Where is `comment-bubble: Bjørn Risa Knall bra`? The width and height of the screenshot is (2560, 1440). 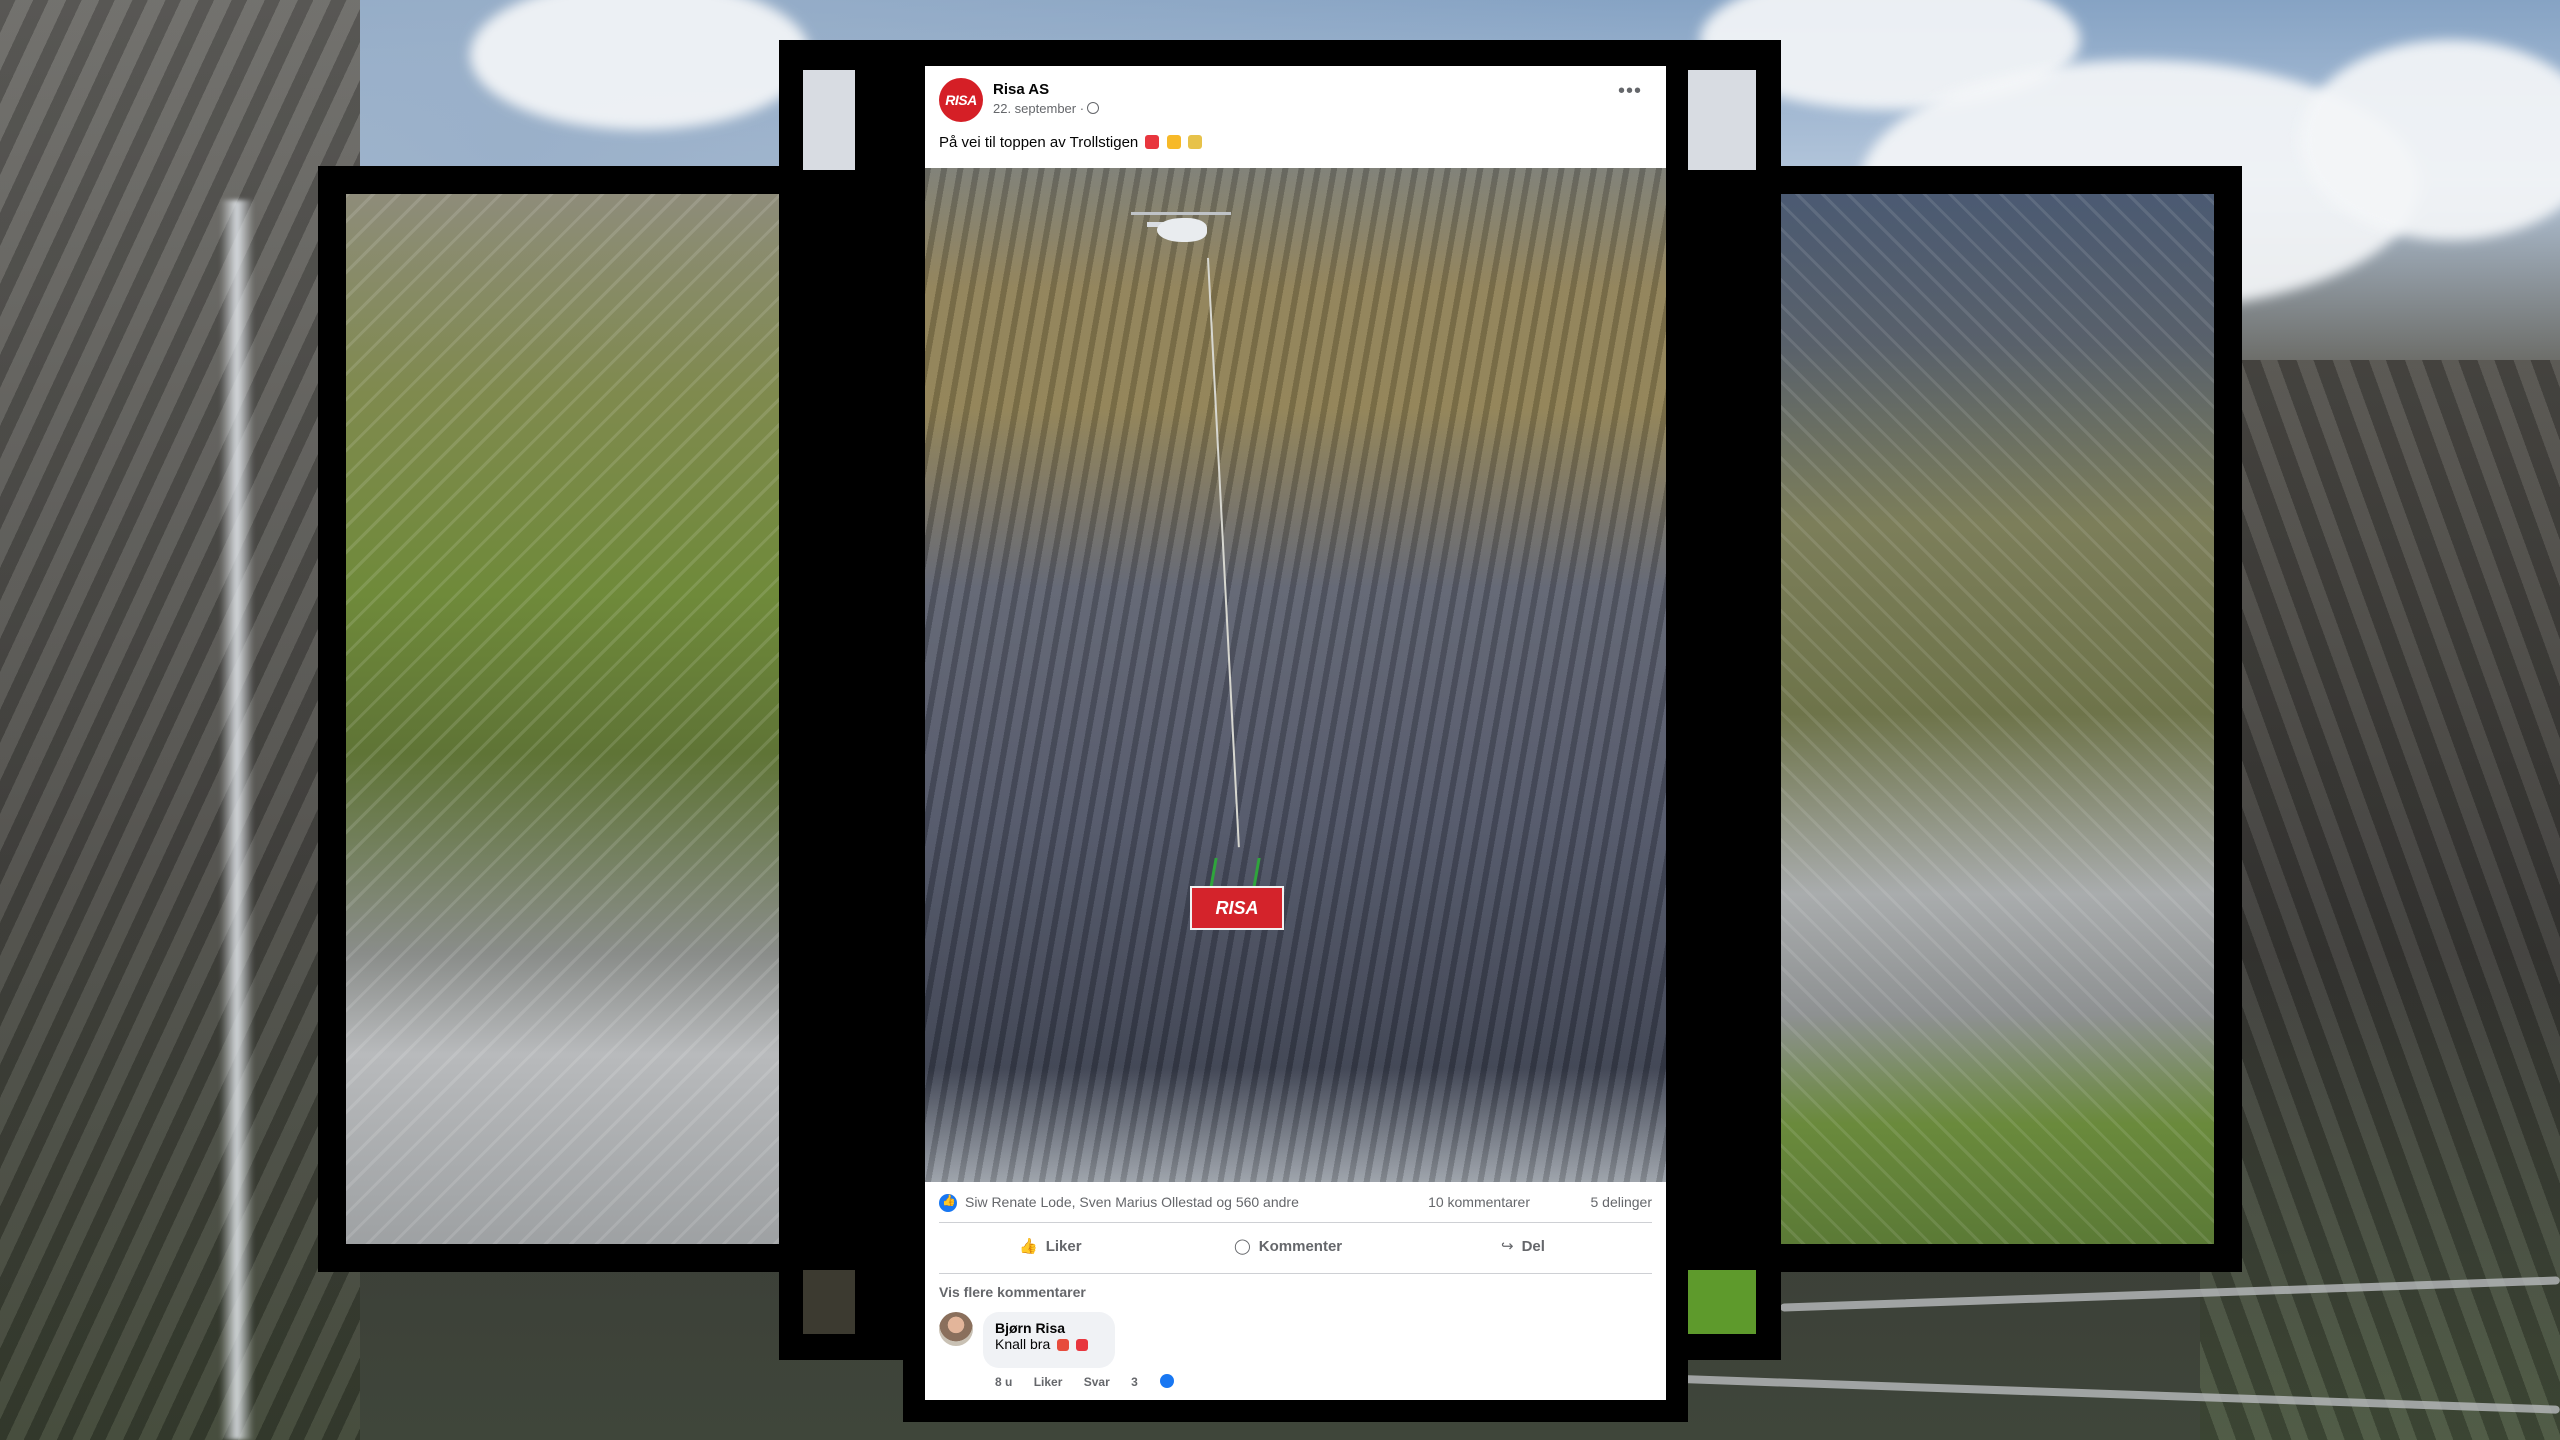
comment-bubble: Bjørn Risa Knall bra is located at coordinates (1049, 1340).